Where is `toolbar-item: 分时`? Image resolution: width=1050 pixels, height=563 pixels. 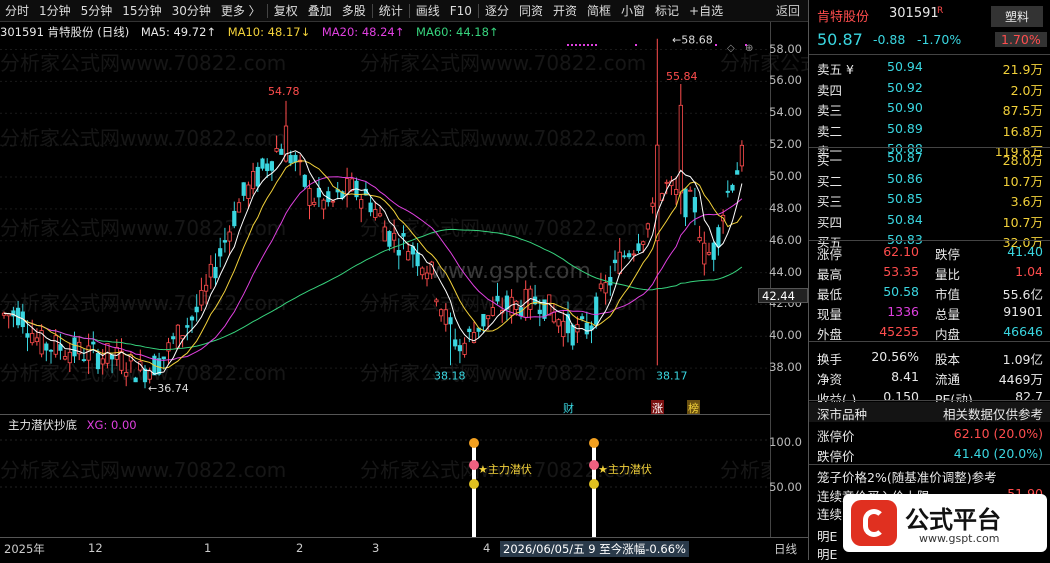 toolbar-item: 分时 is located at coordinates (17, 10).